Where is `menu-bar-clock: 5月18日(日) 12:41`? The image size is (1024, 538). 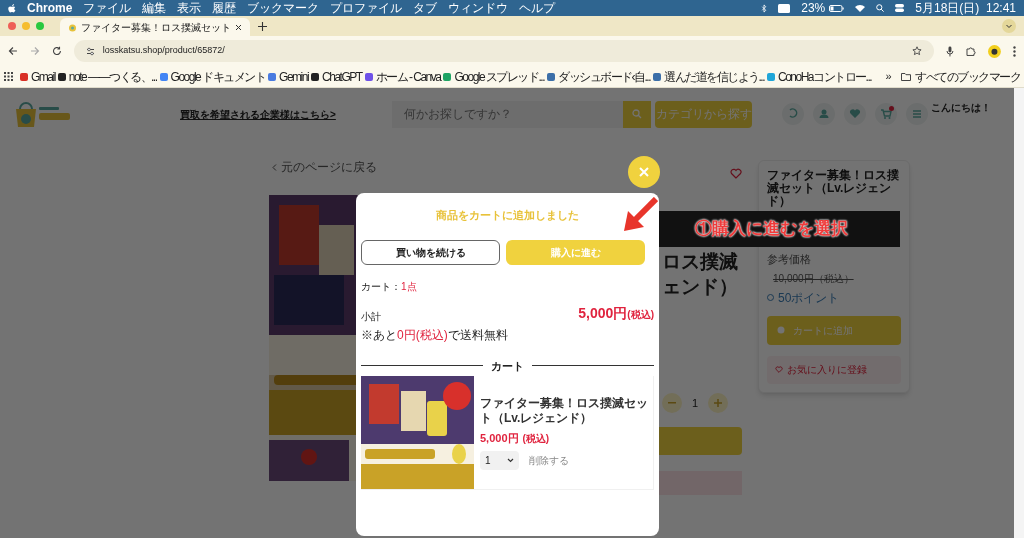
menu-bar-clock: 5月18日(日) 12:41 is located at coordinates (965, 8).